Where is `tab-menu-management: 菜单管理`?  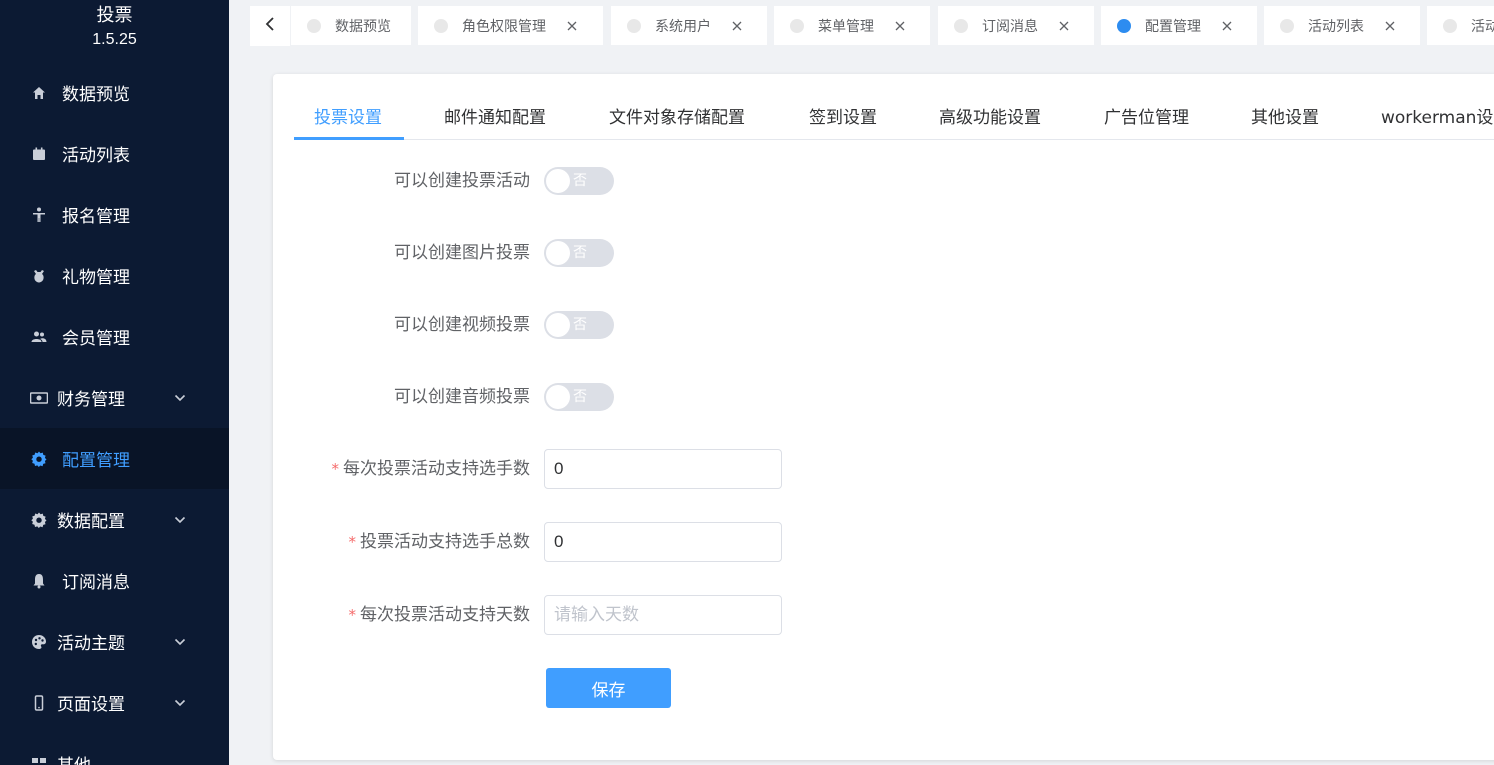 tab-menu-management: 菜单管理 is located at coordinates (852, 25).